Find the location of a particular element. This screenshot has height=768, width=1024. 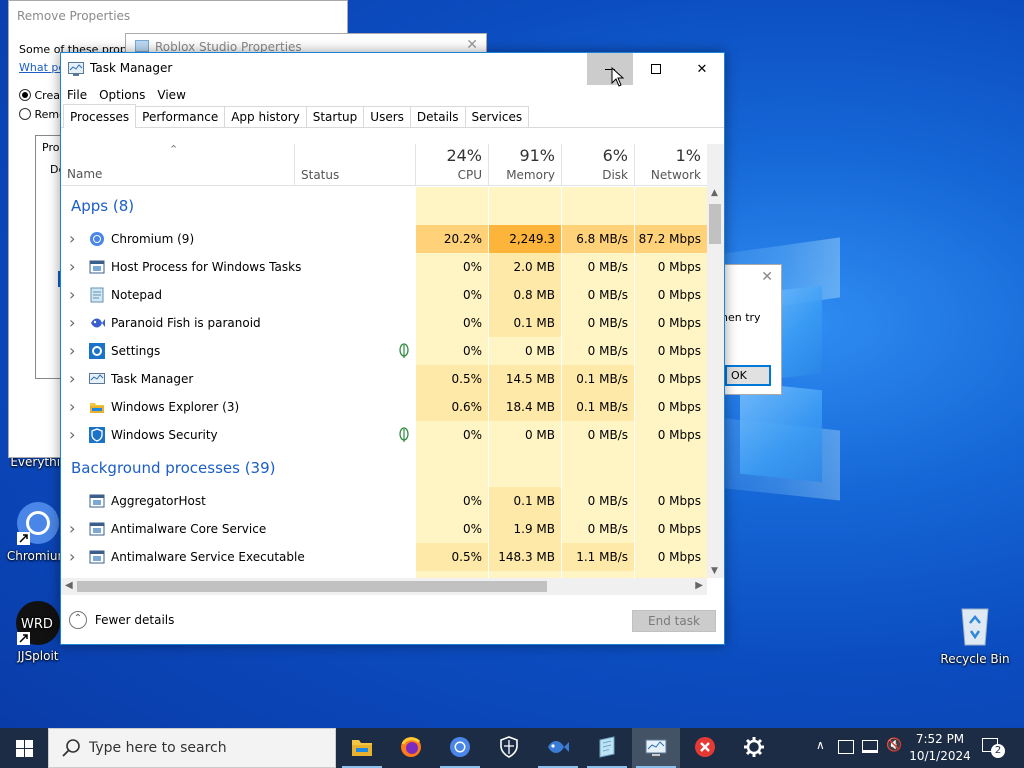

table-row: › Notepad 0% 0.8 MB 0 MB/s 0 Mbps is located at coordinates (384, 295).